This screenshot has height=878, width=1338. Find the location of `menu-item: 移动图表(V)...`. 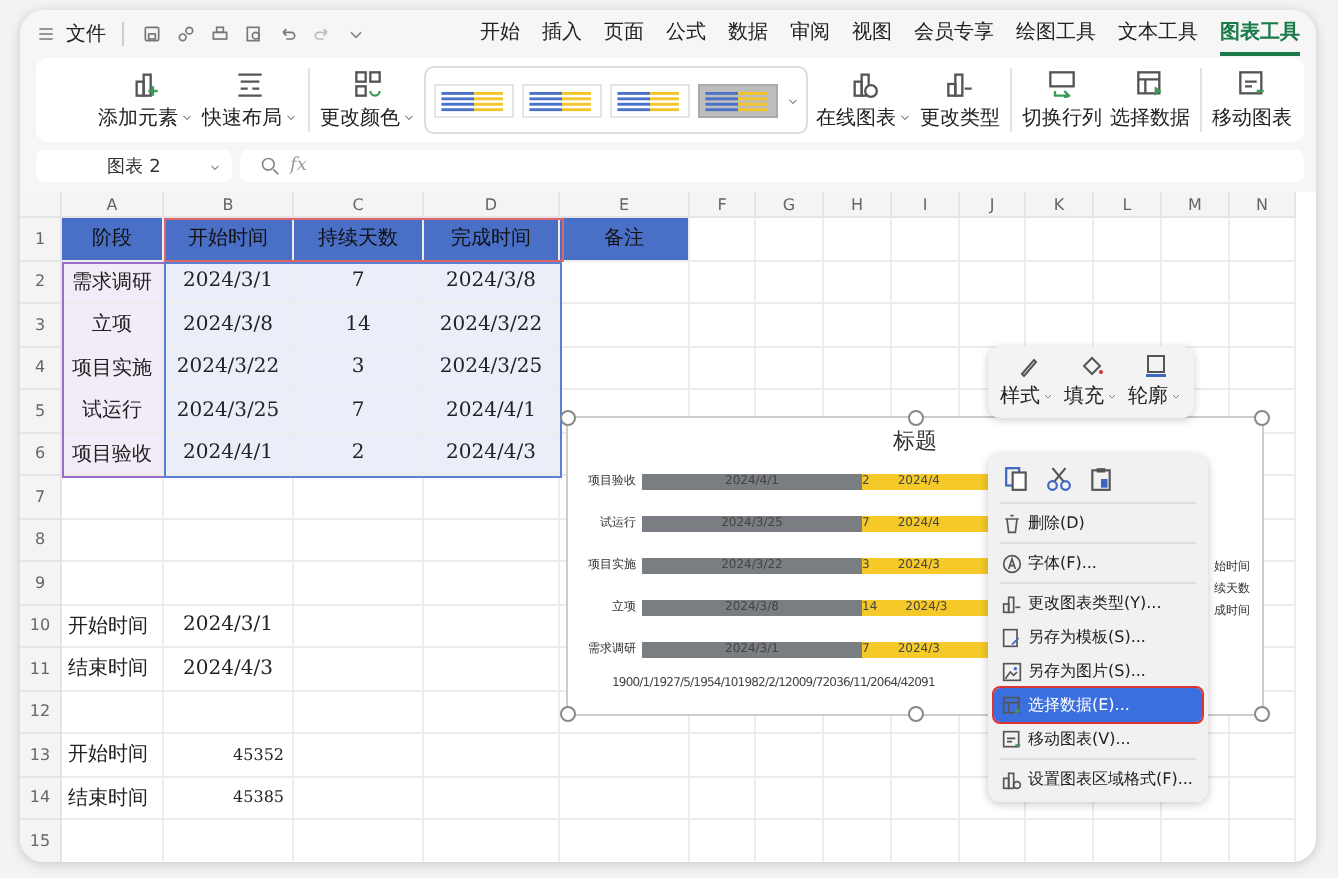

menu-item: 移动图表(V)... is located at coordinates (1098, 739).